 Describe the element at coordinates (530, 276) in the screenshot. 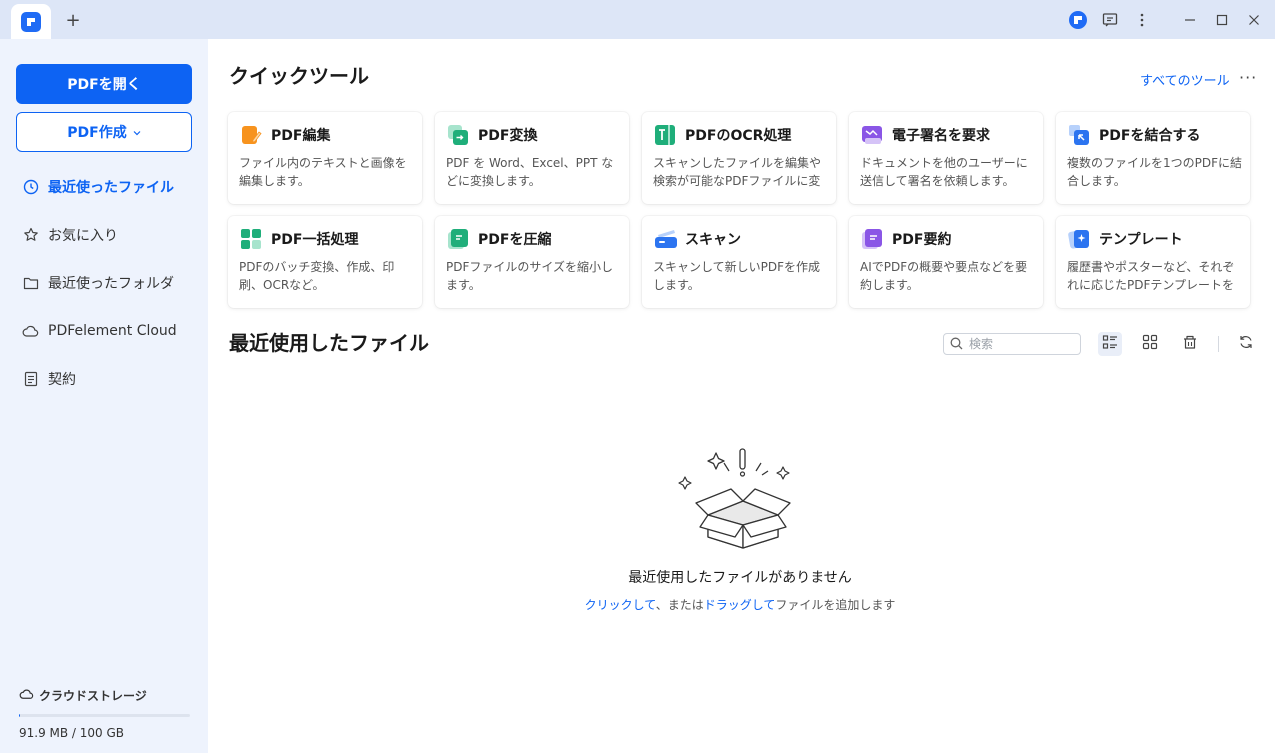

I see `tool-card-desc: PDFファイルのサイズを縮小します。` at that location.